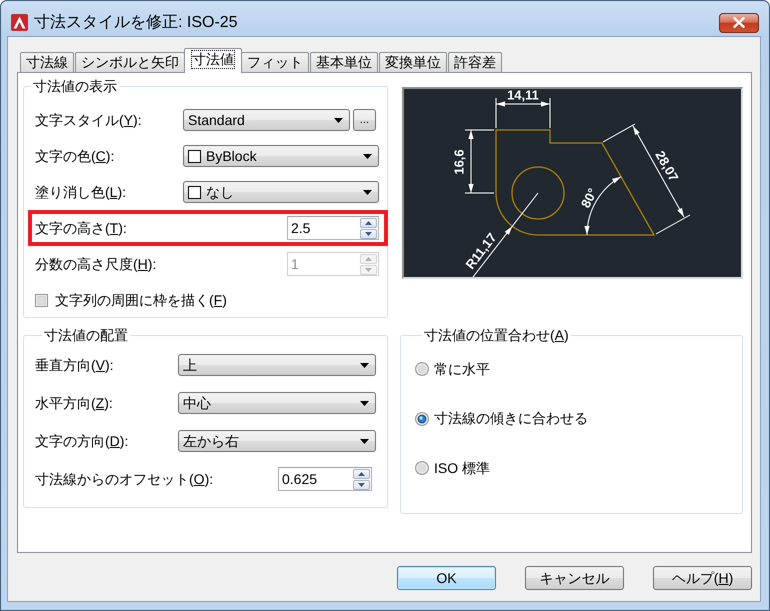 The width and height of the screenshot is (770, 611). What do you see at coordinates (96, 264) in the screenshot?
I see `field-label: 分数の高さ尺度(H):` at bounding box center [96, 264].